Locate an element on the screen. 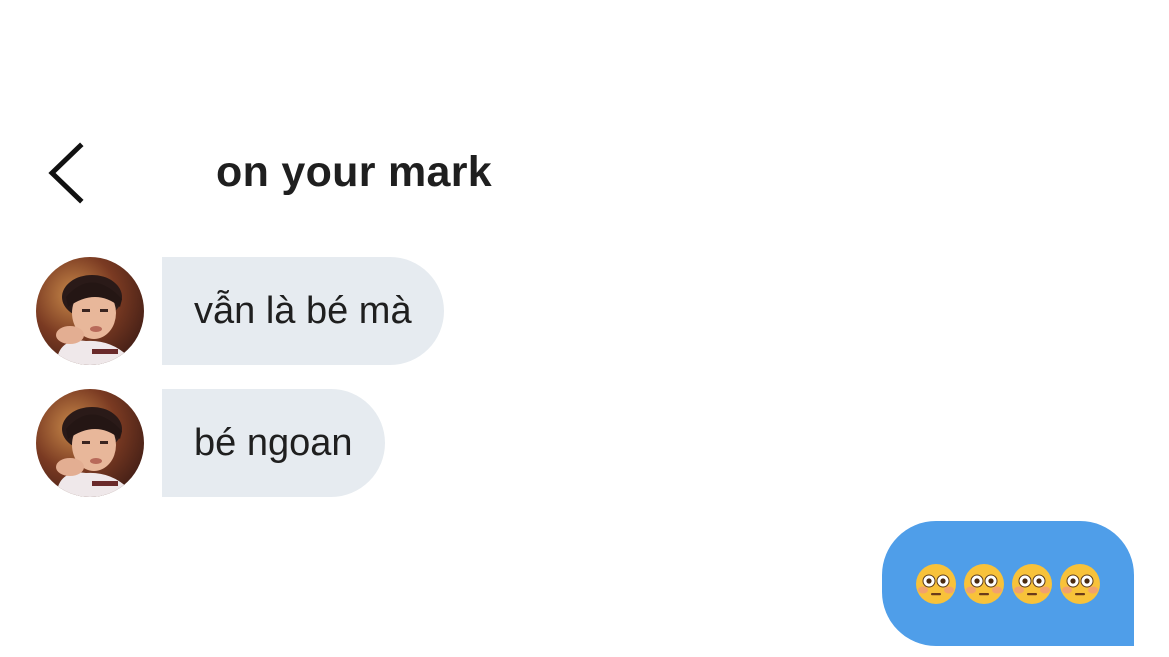  back-button is located at coordinates (66, 173).